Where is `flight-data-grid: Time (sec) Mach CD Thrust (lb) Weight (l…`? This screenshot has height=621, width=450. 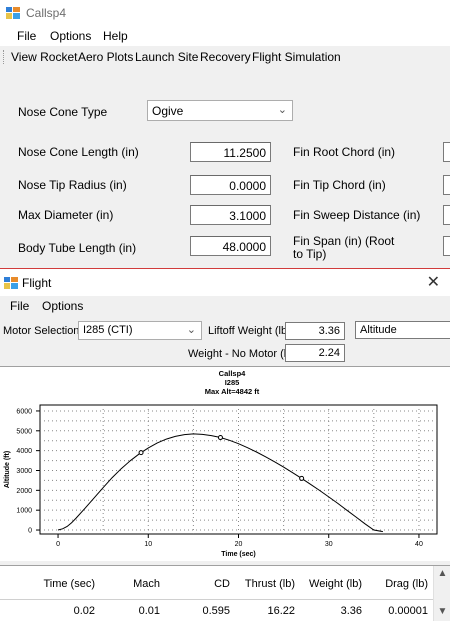 flight-data-grid: Time (sec) Mach CD Thrust (lb) Weight (l… is located at coordinates (225, 593).